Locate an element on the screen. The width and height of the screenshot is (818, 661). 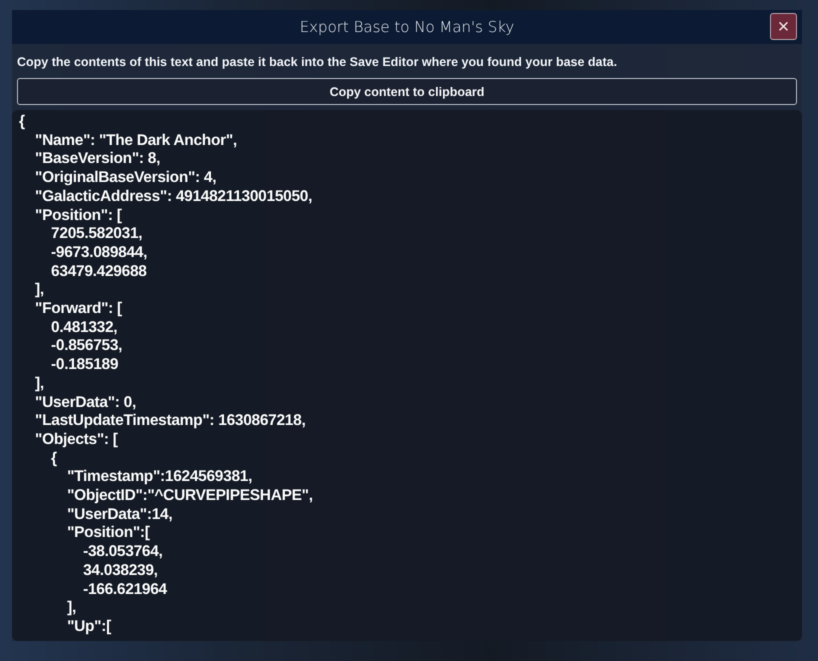
code-line: "Objects": [ is located at coordinates (76, 440).